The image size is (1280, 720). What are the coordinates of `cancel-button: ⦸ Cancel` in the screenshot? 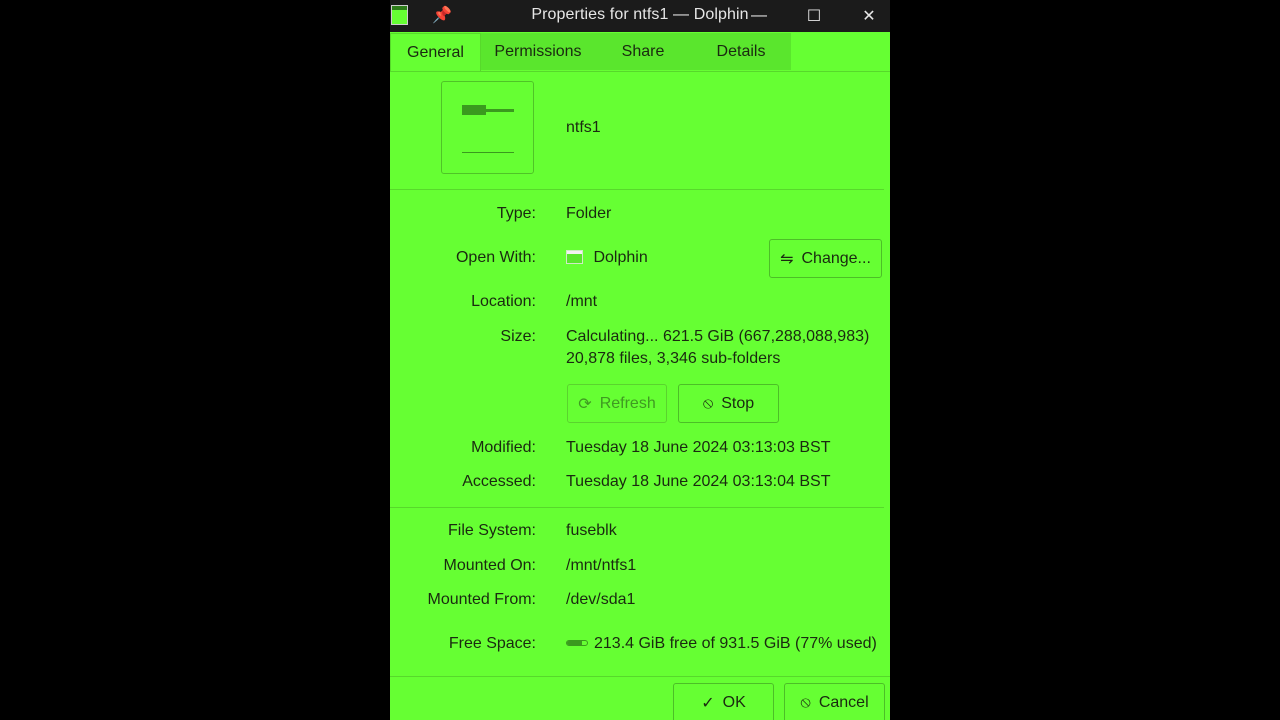 It's located at (834, 701).